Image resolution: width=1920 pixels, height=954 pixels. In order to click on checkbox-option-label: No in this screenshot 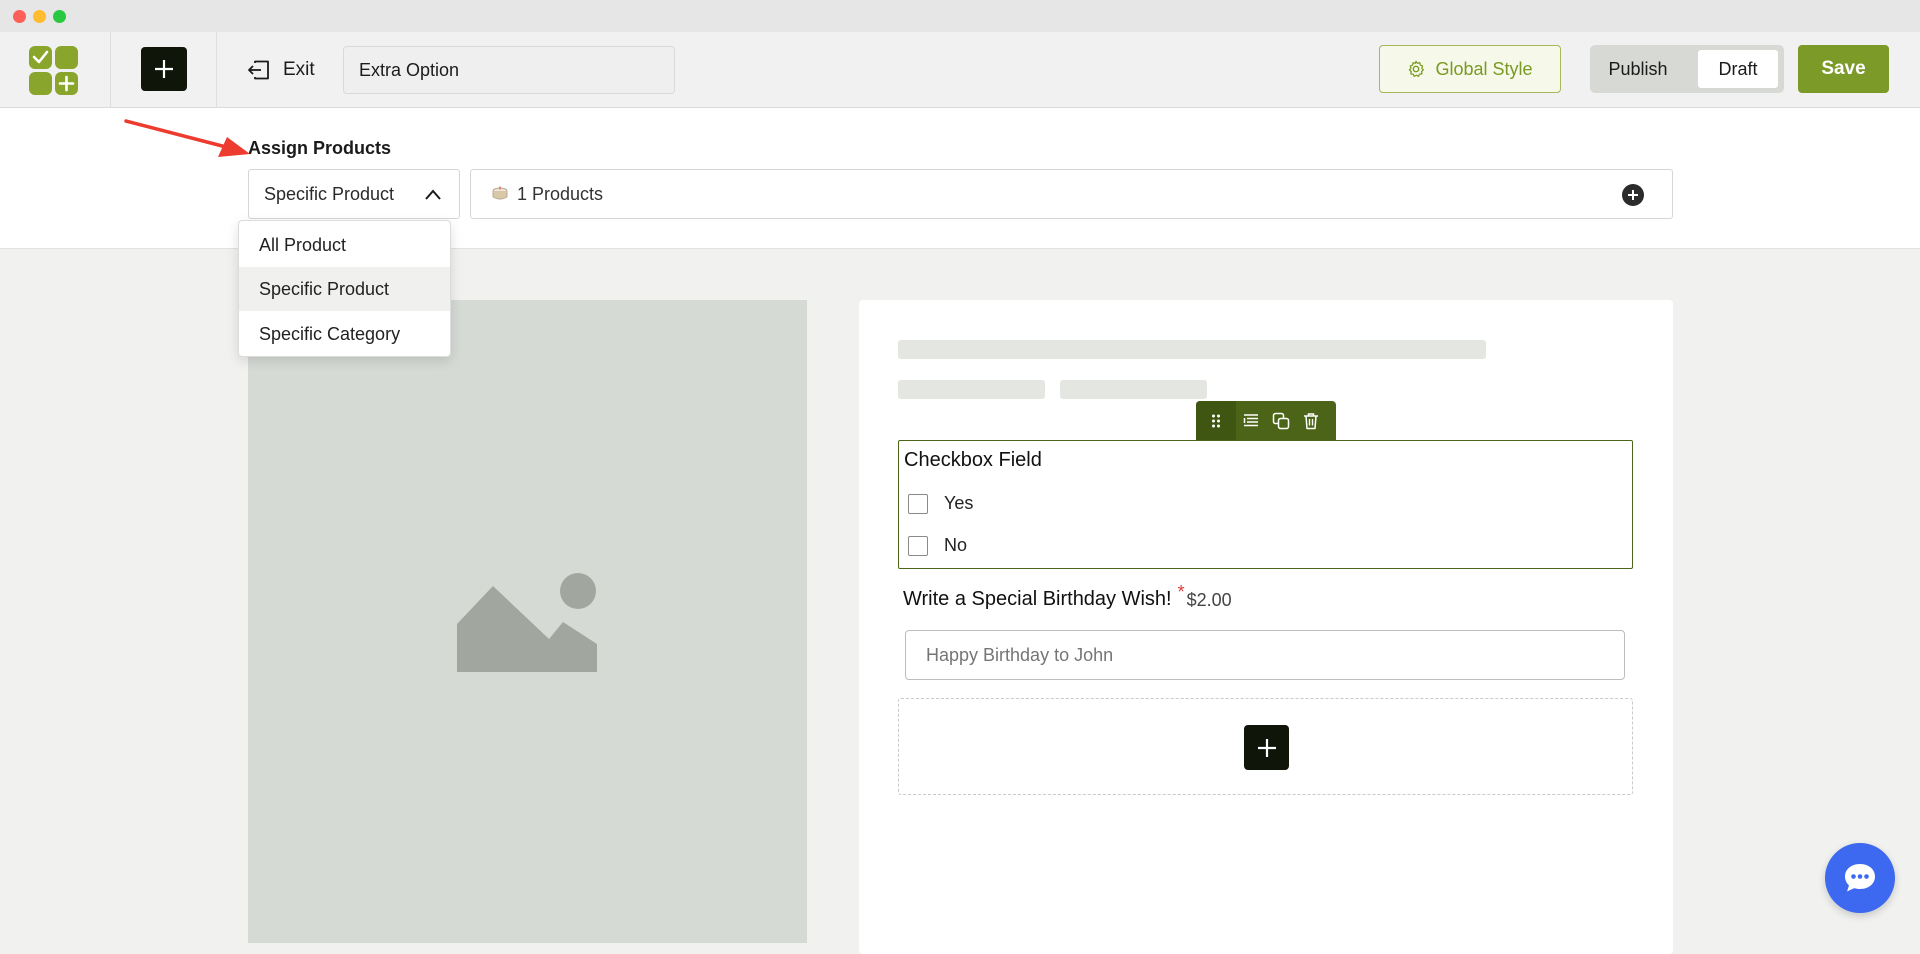, I will do `click(956, 545)`.